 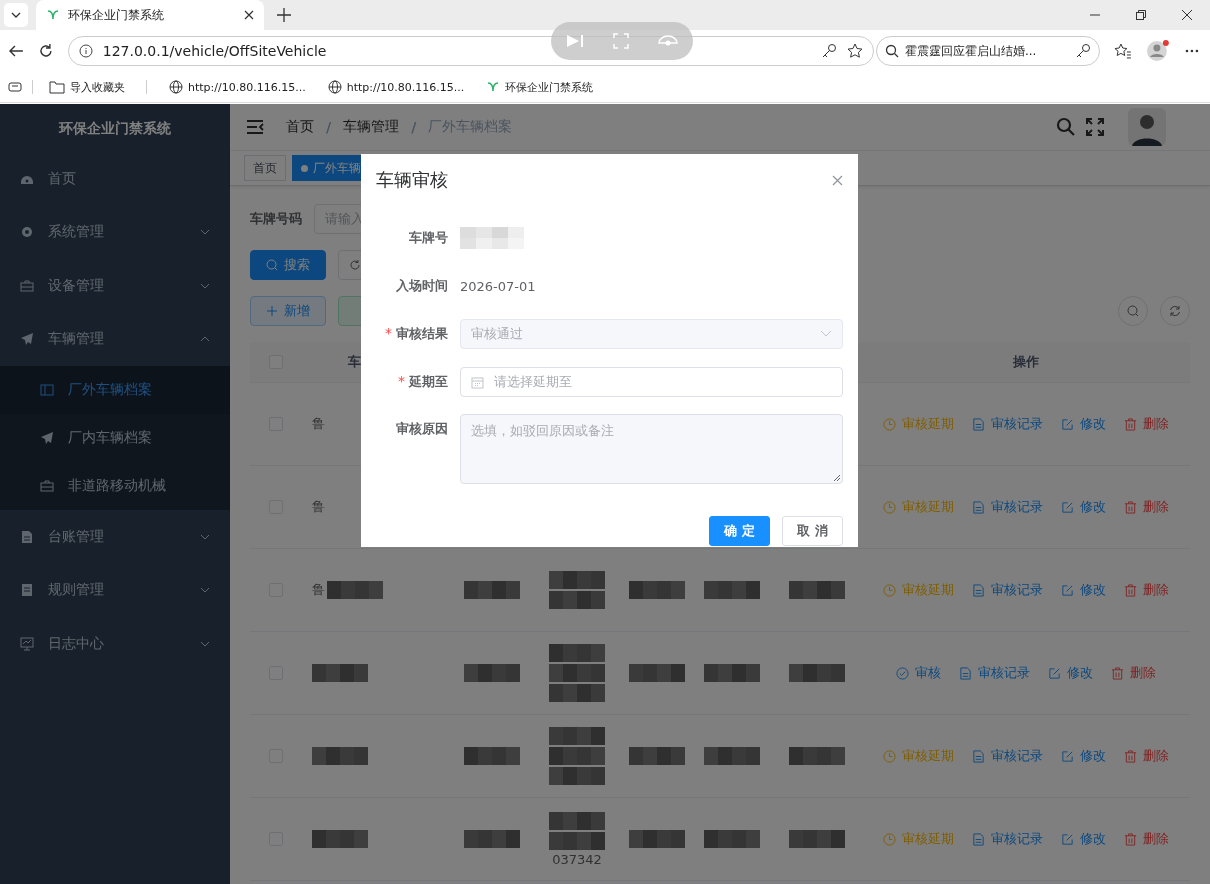 I want to click on column-header: 车, so click(x=354, y=362).